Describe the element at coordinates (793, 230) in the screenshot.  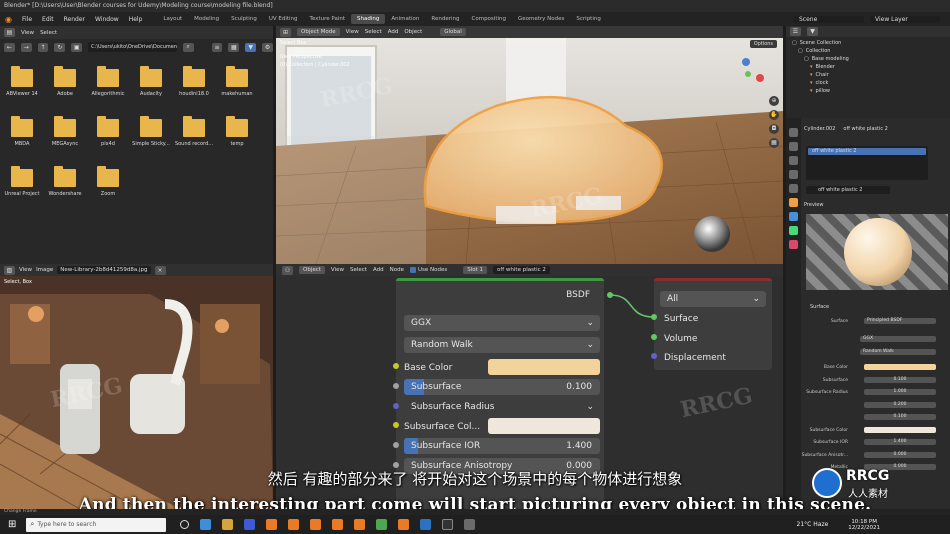
I see `data-tab-icon` at that location.